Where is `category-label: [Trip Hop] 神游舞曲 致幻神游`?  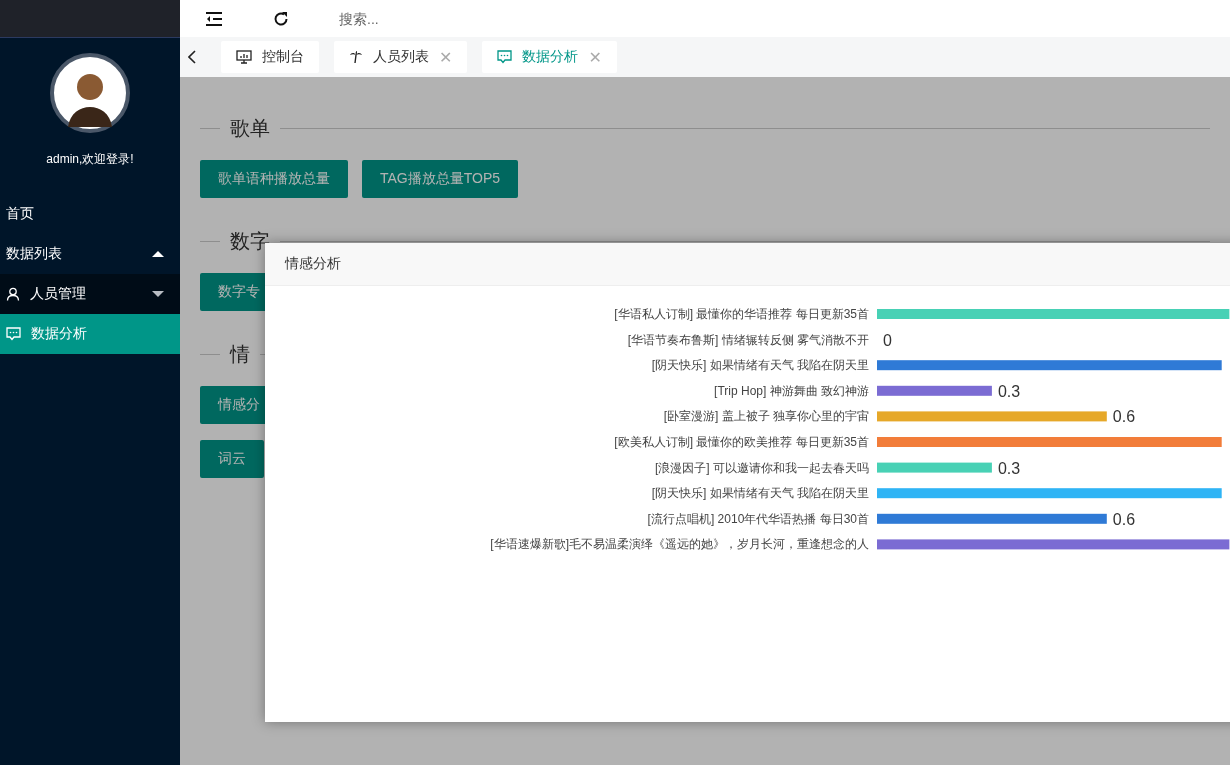
category-label: [Trip Hop] 神游舞曲 致幻神游 is located at coordinates (791, 390).